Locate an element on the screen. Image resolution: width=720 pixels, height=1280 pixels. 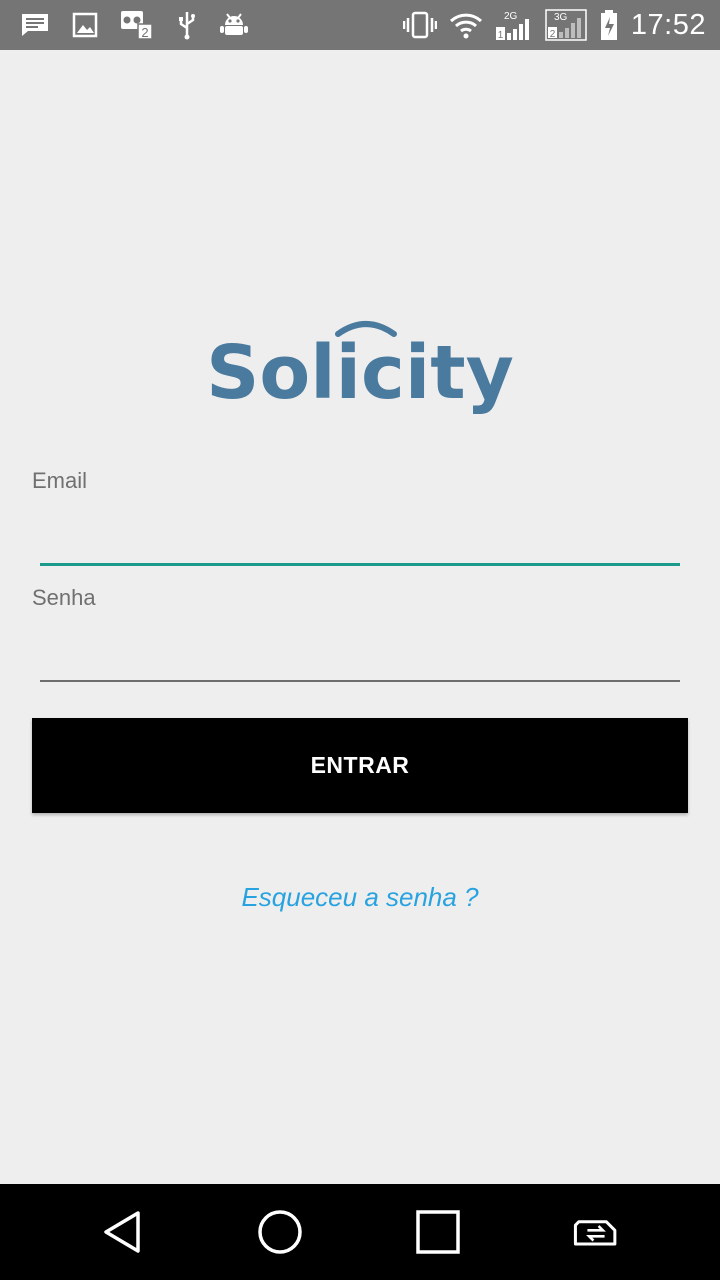
home-icon is located at coordinates (280, 1232).